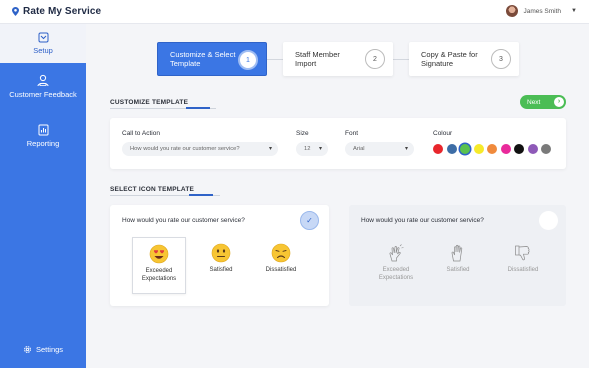  I want to click on sidebar-item-label: Settings, so click(49, 349).